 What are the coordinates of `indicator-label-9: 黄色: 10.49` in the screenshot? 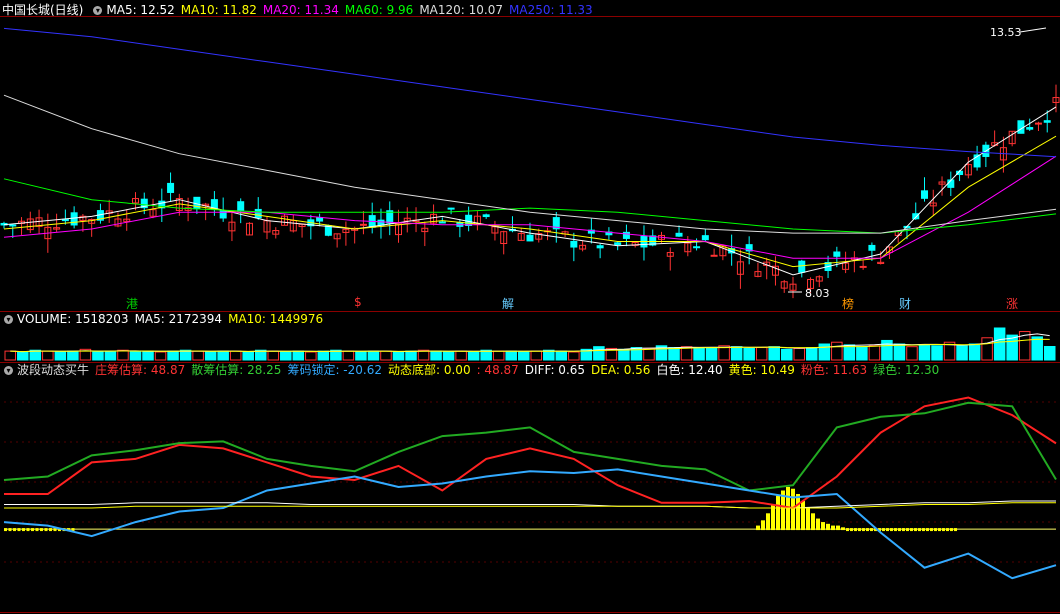 It's located at (761, 370).